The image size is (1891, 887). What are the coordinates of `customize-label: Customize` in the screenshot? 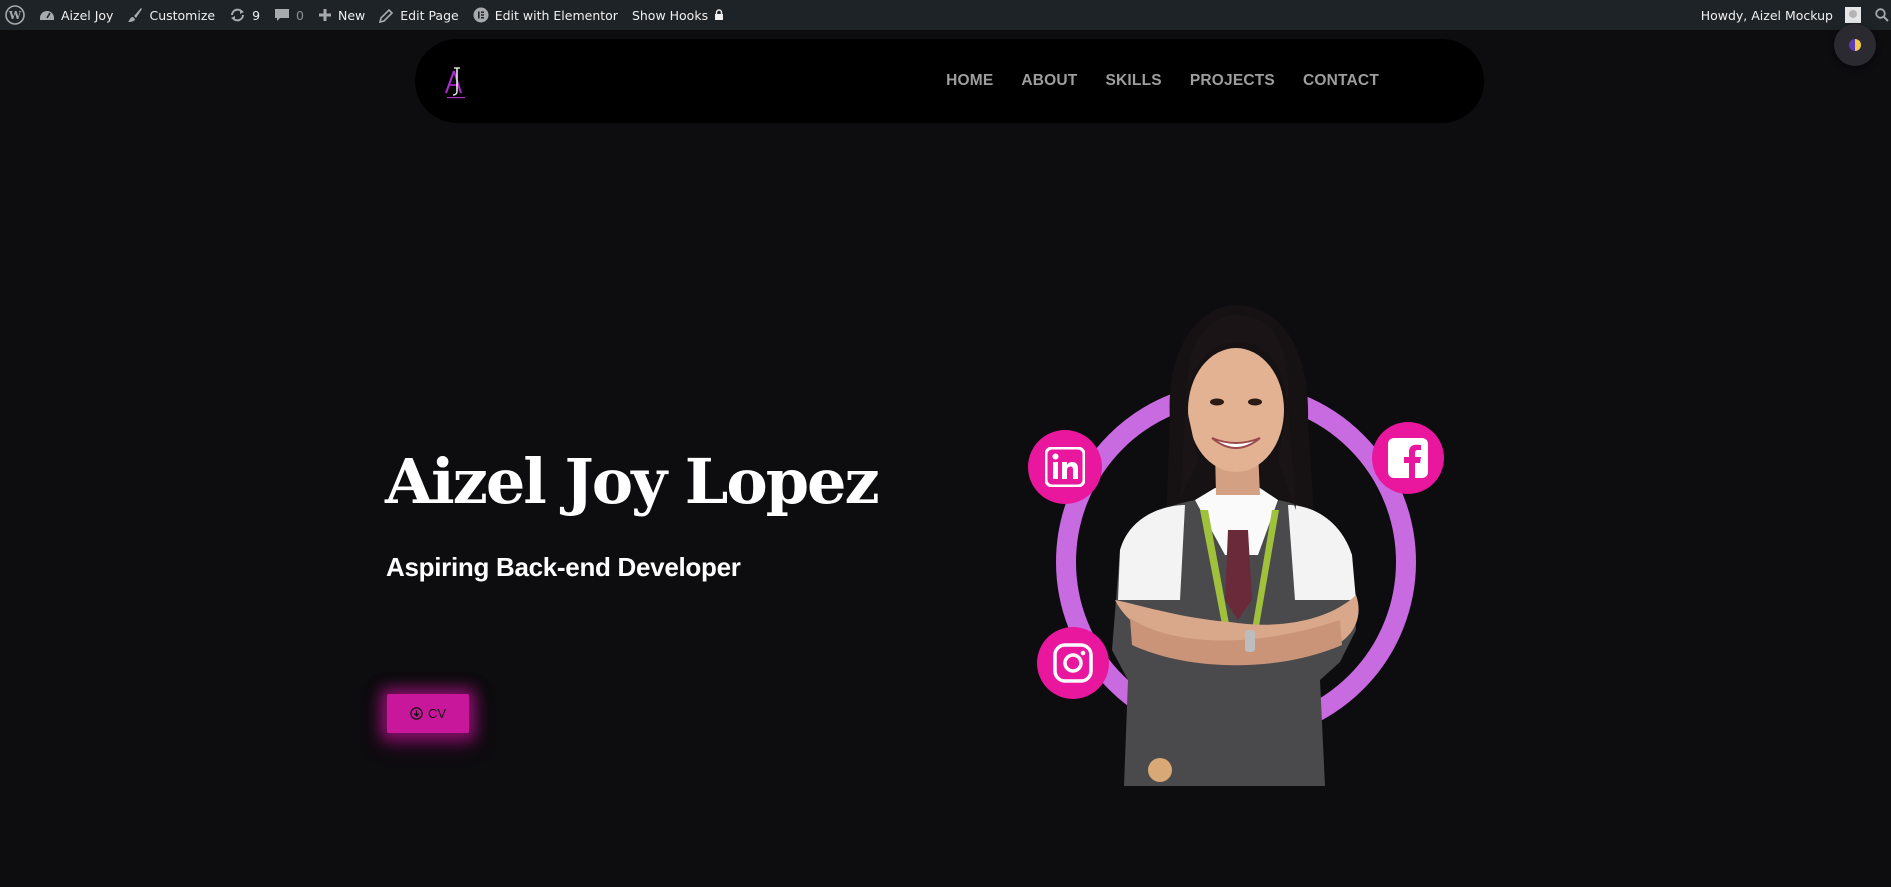 It's located at (182, 15).